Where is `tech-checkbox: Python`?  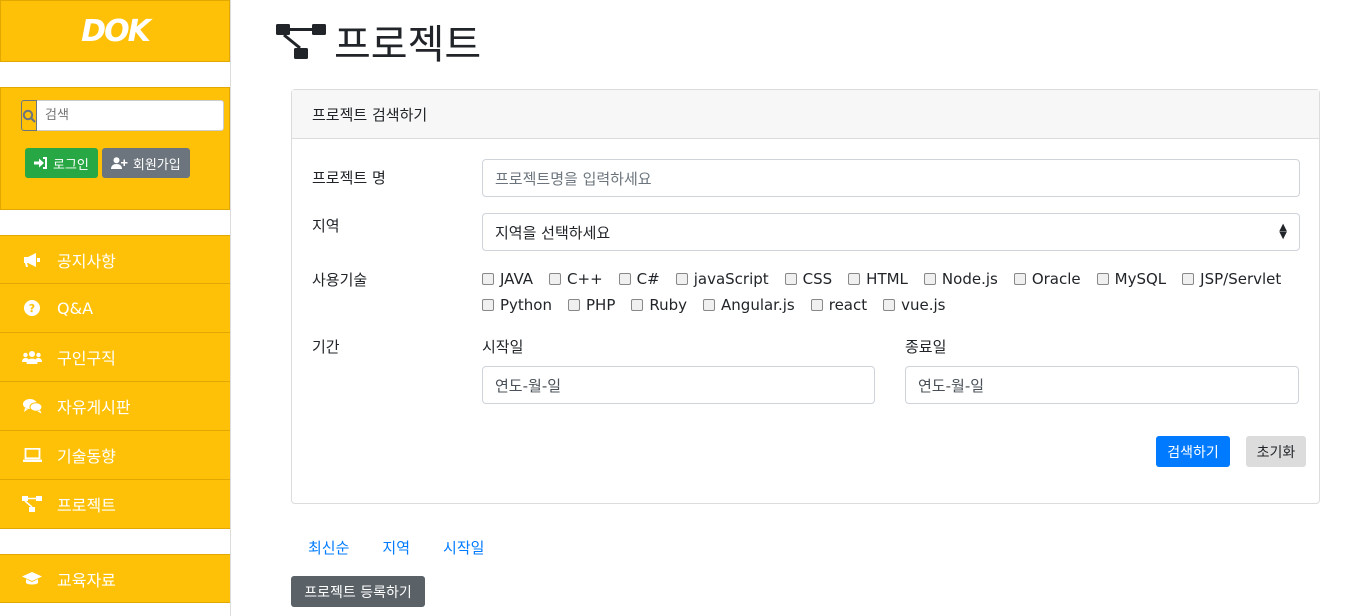 tech-checkbox: Python is located at coordinates (517, 305).